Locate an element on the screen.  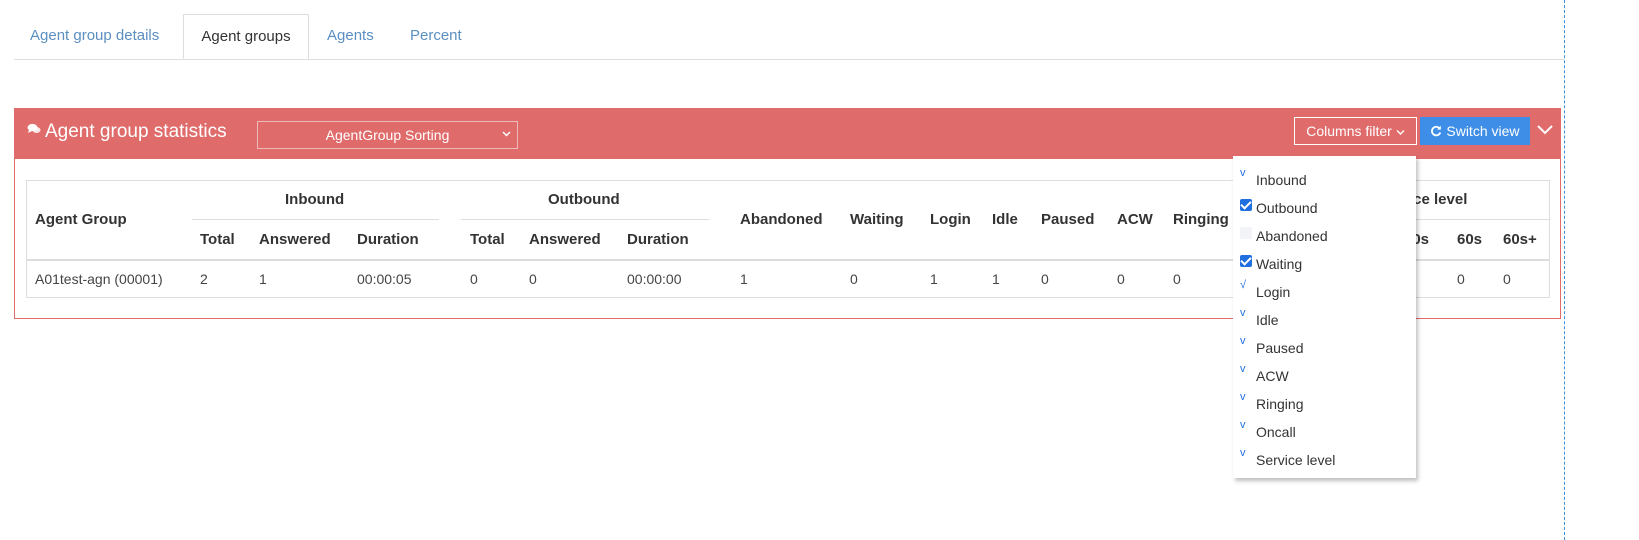
switch-view-button: Switch view is located at coordinates (1475, 131).